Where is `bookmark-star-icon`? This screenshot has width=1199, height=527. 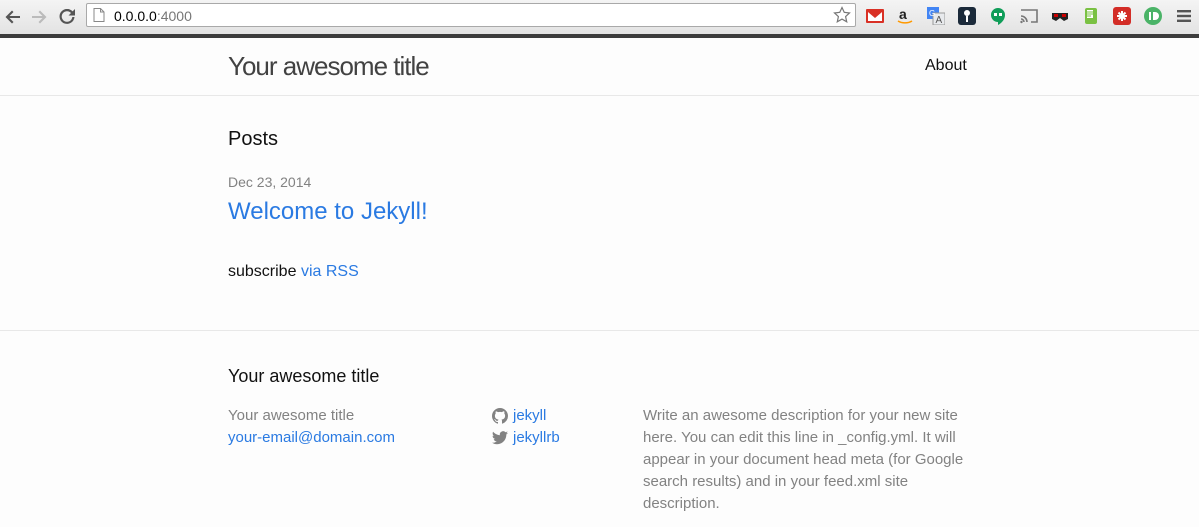 bookmark-star-icon is located at coordinates (842, 15).